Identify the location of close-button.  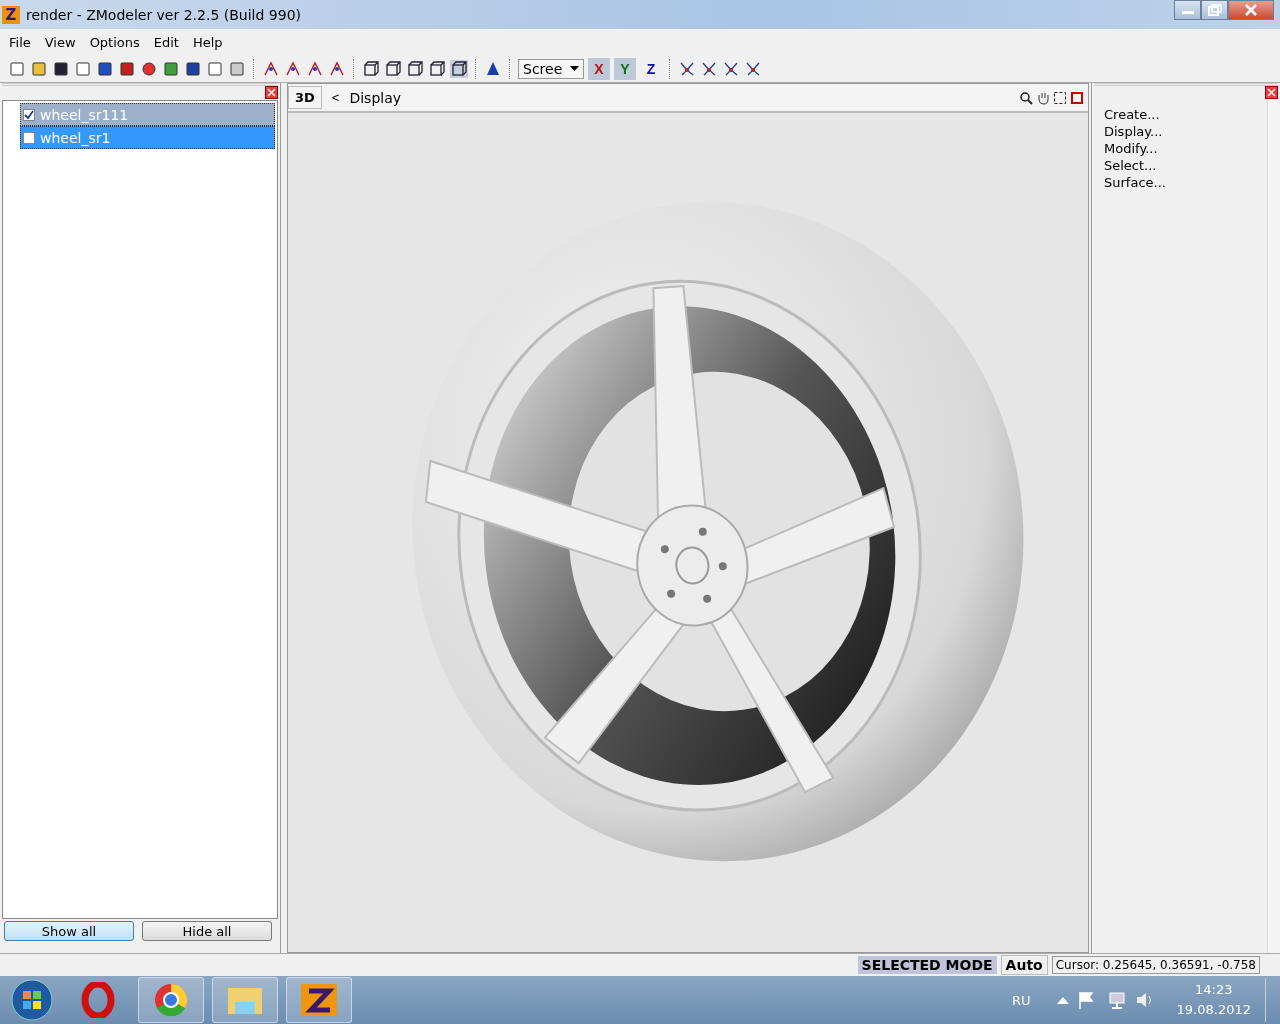
(1251, 10).